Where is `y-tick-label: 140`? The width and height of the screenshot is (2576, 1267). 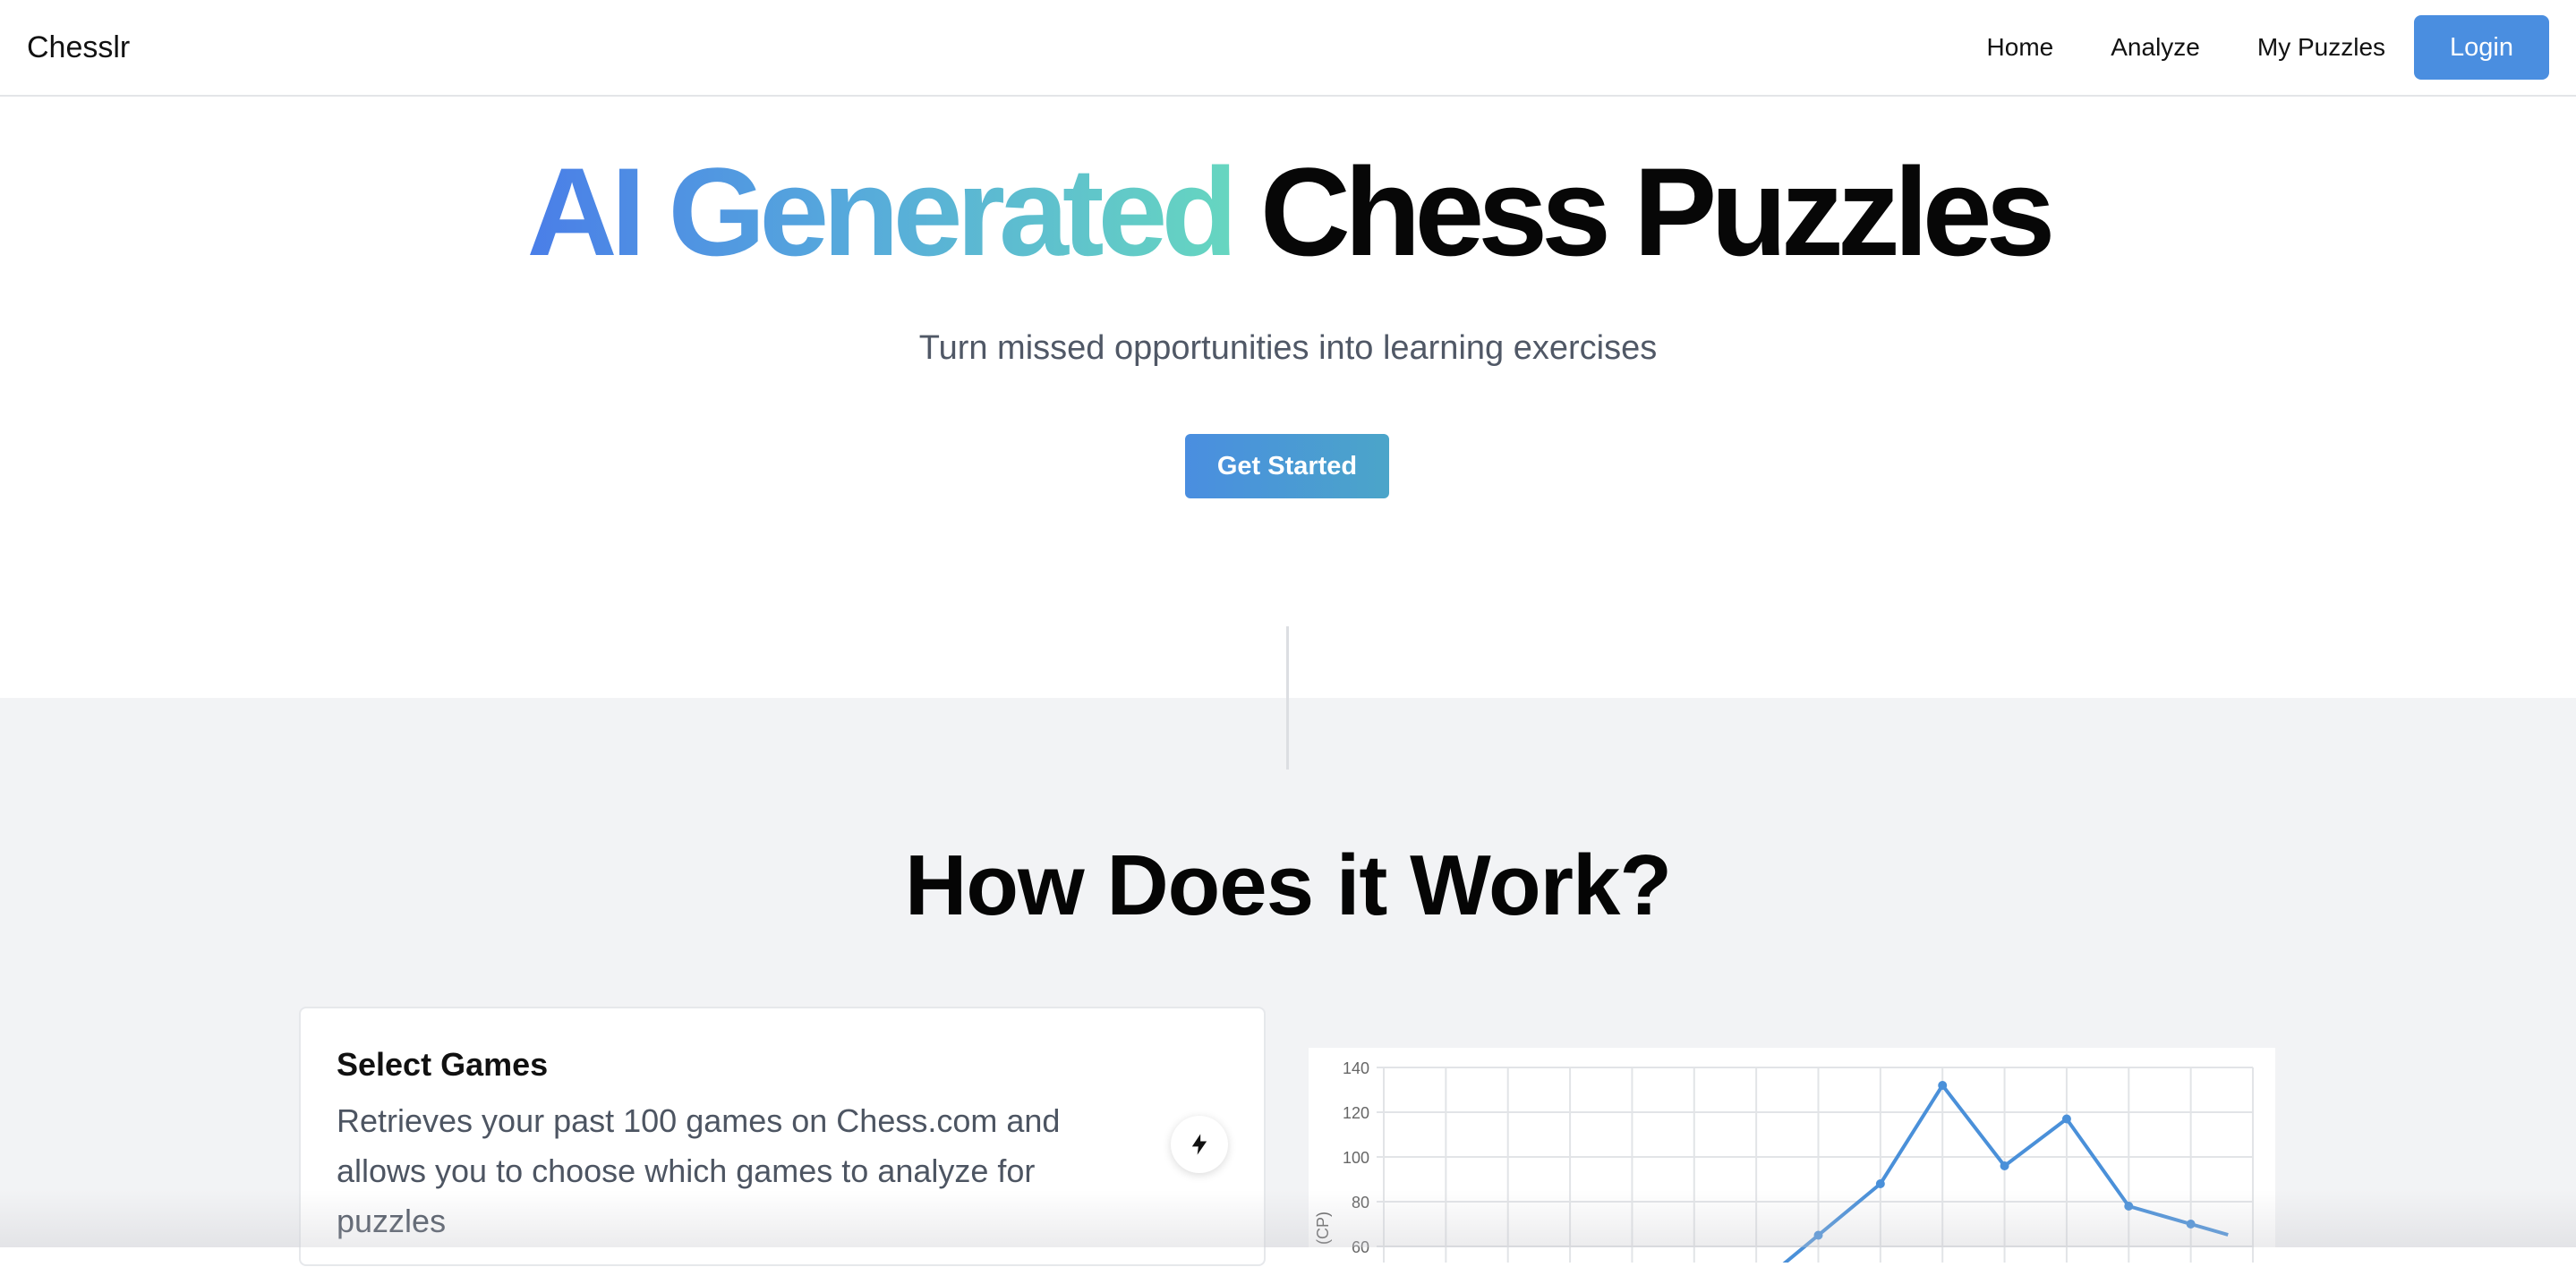 y-tick-label: 140 is located at coordinates (1356, 1068).